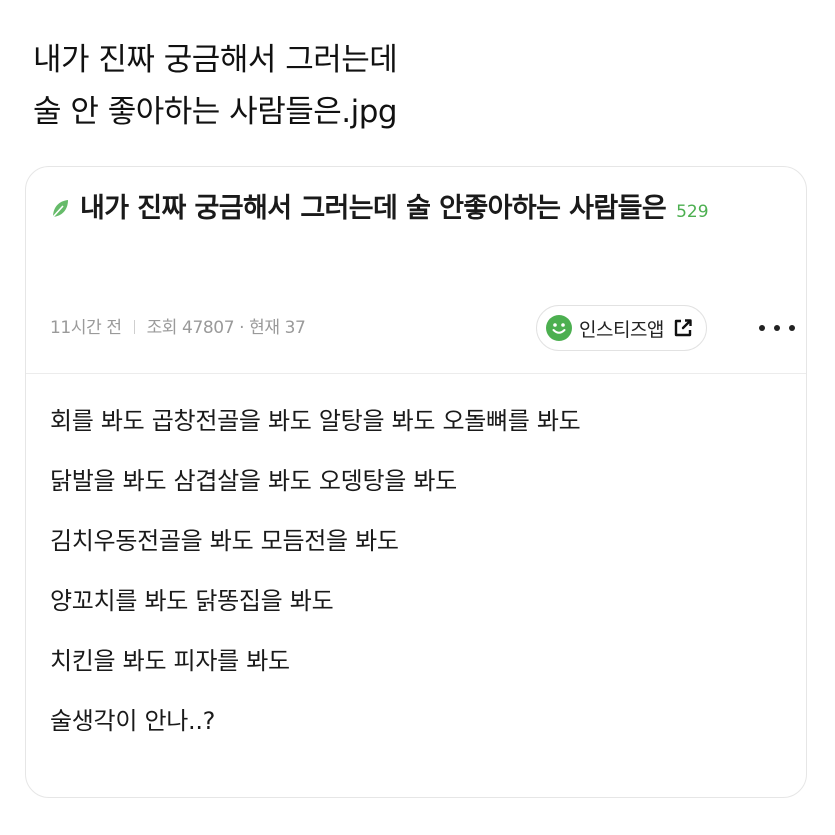 The width and height of the screenshot is (835, 835). Describe the element at coordinates (60, 209) in the screenshot. I see `leaf-icon` at that location.